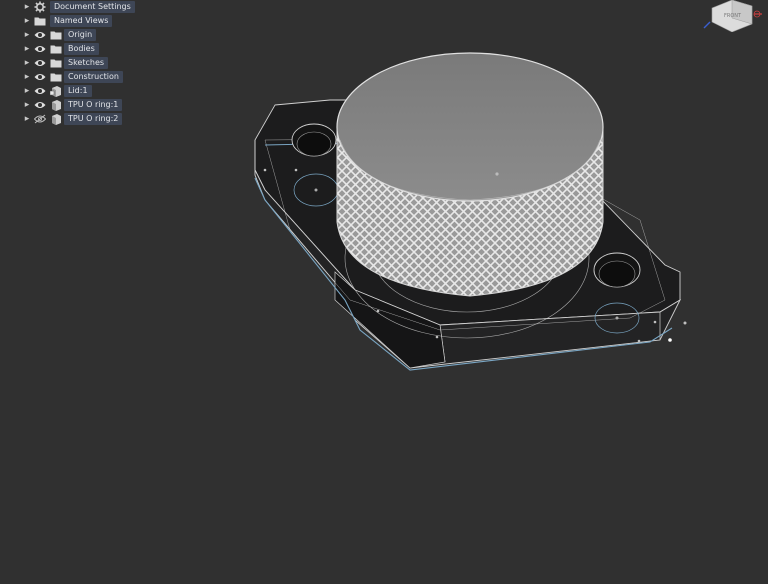 Image resolution: width=768 pixels, height=584 pixels. Describe the element at coordinates (93, 105) in the screenshot. I see `tree-item-label: TPU O ring:1` at that location.